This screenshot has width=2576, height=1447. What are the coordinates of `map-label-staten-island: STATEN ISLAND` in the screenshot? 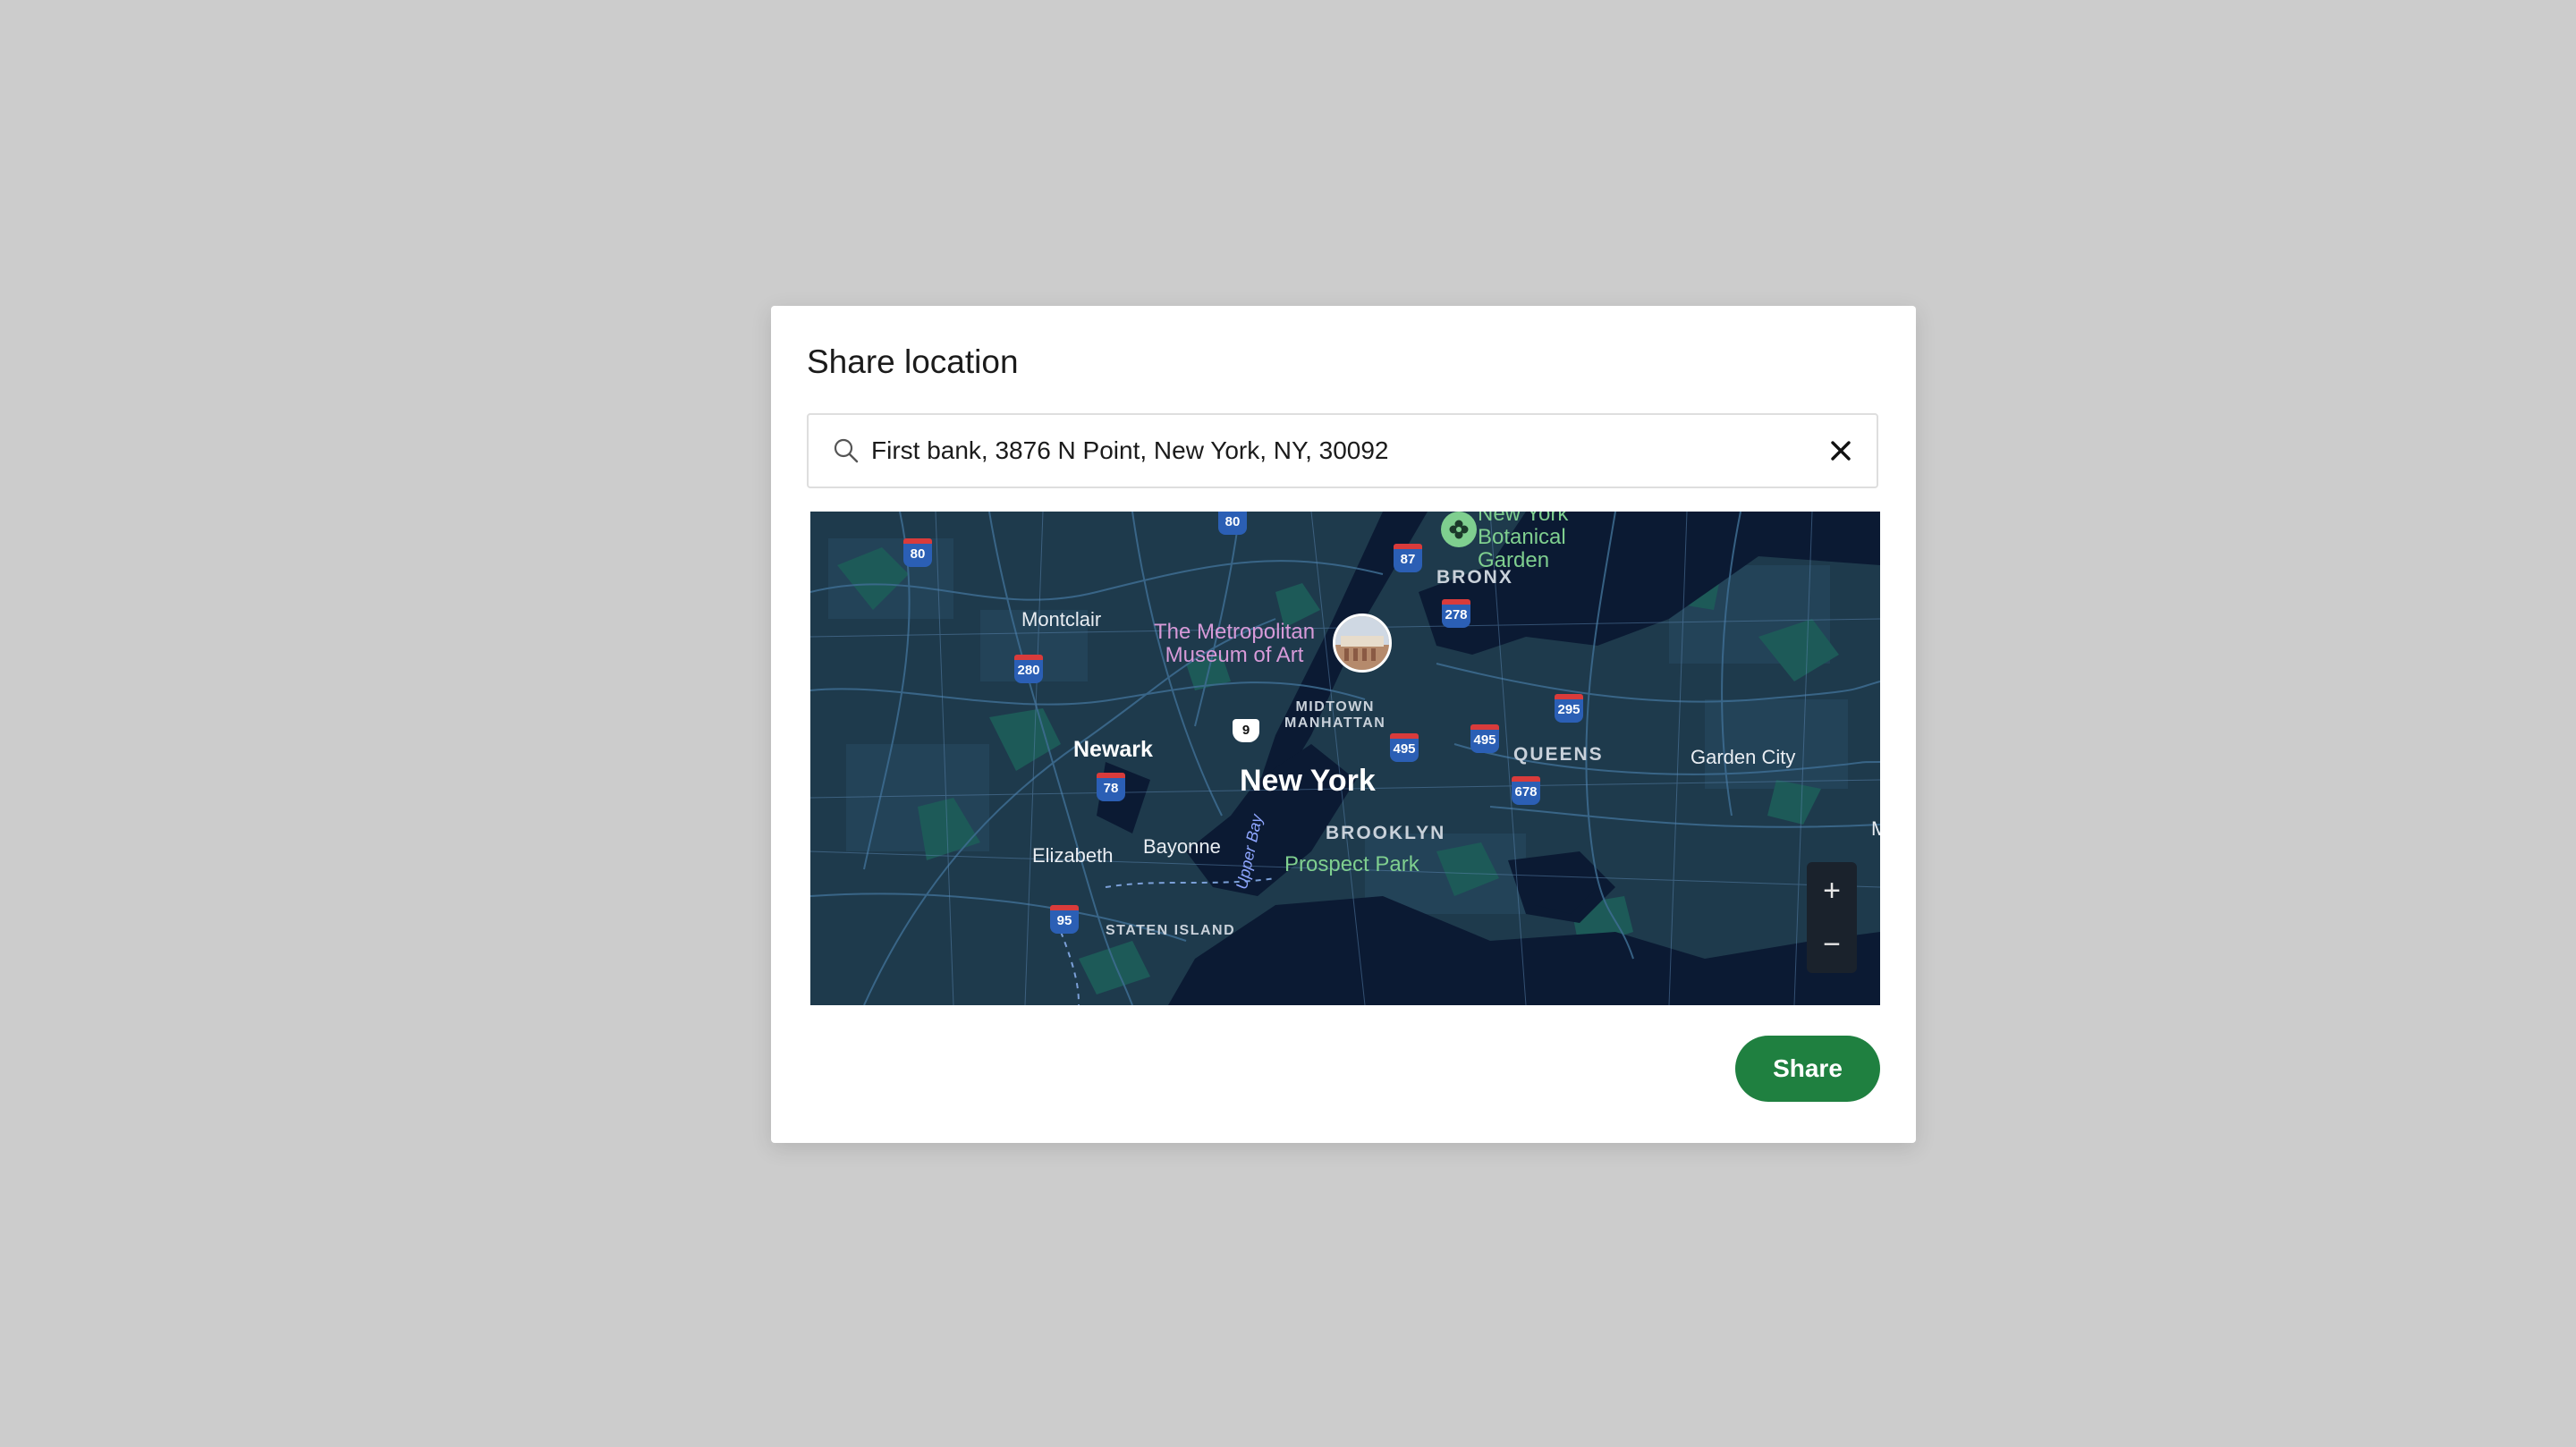 It's located at (1171, 930).